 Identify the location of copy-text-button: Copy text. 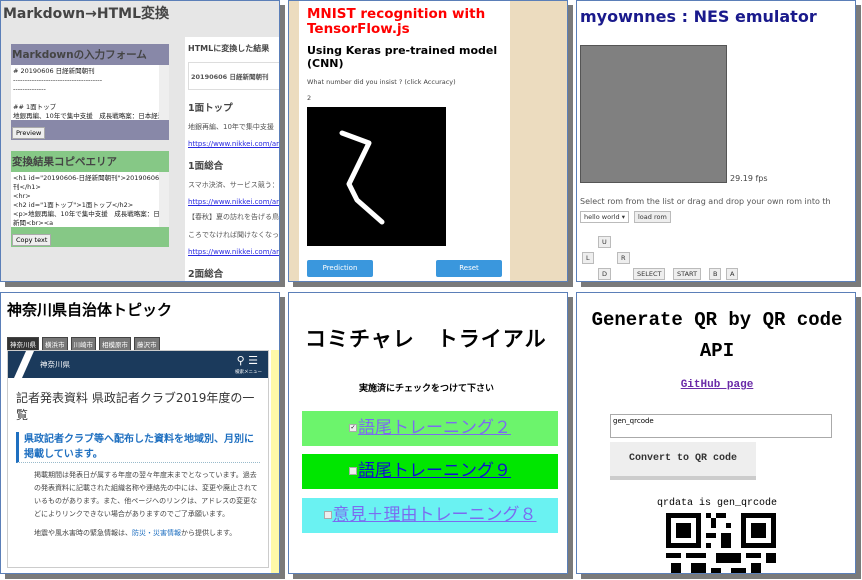
(32, 240).